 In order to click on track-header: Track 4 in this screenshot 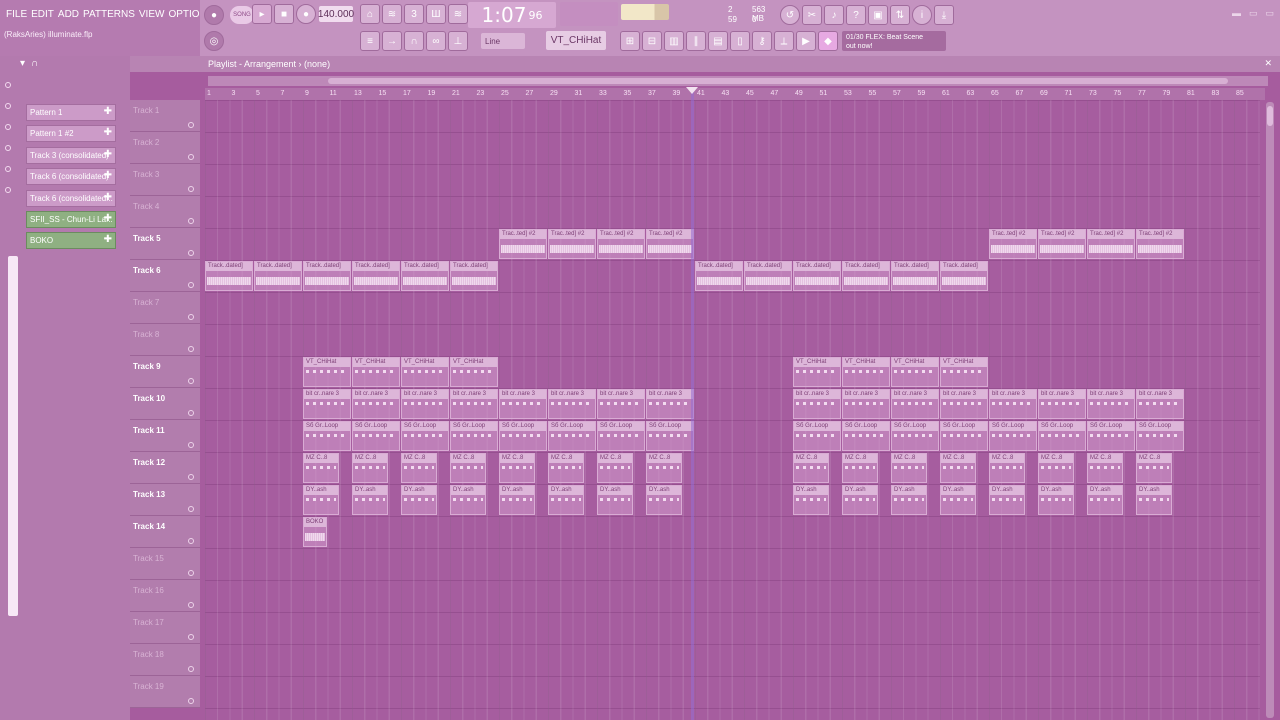, I will do `click(165, 212)`.